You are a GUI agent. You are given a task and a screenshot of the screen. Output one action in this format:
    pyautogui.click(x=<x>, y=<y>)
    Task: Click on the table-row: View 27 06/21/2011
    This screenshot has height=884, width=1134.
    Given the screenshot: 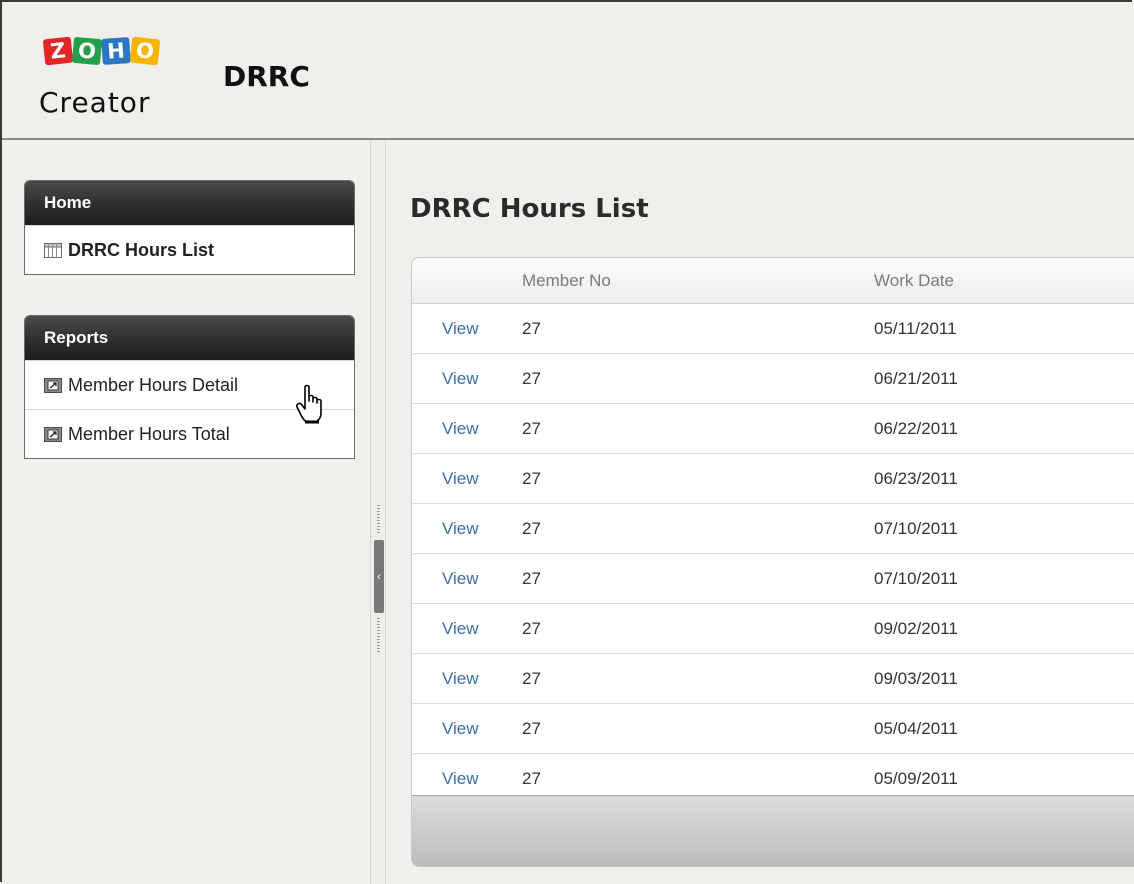 What is the action you would take?
    pyautogui.click(x=773, y=379)
    